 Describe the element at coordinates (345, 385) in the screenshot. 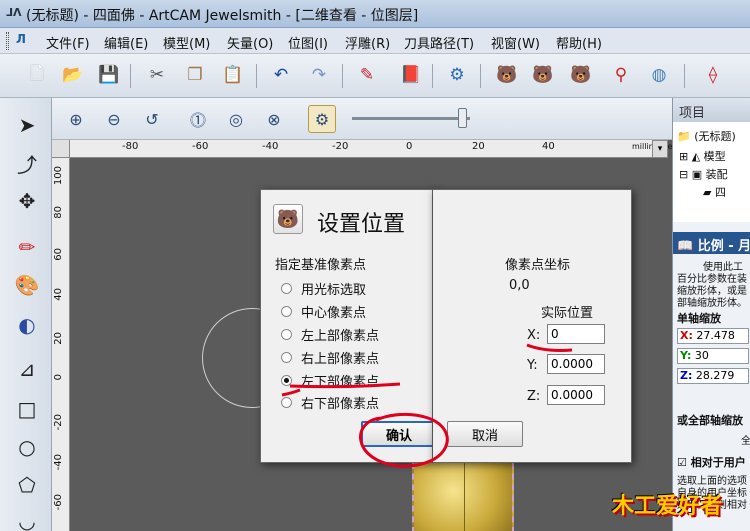

I see `annotation-underline-option` at that location.